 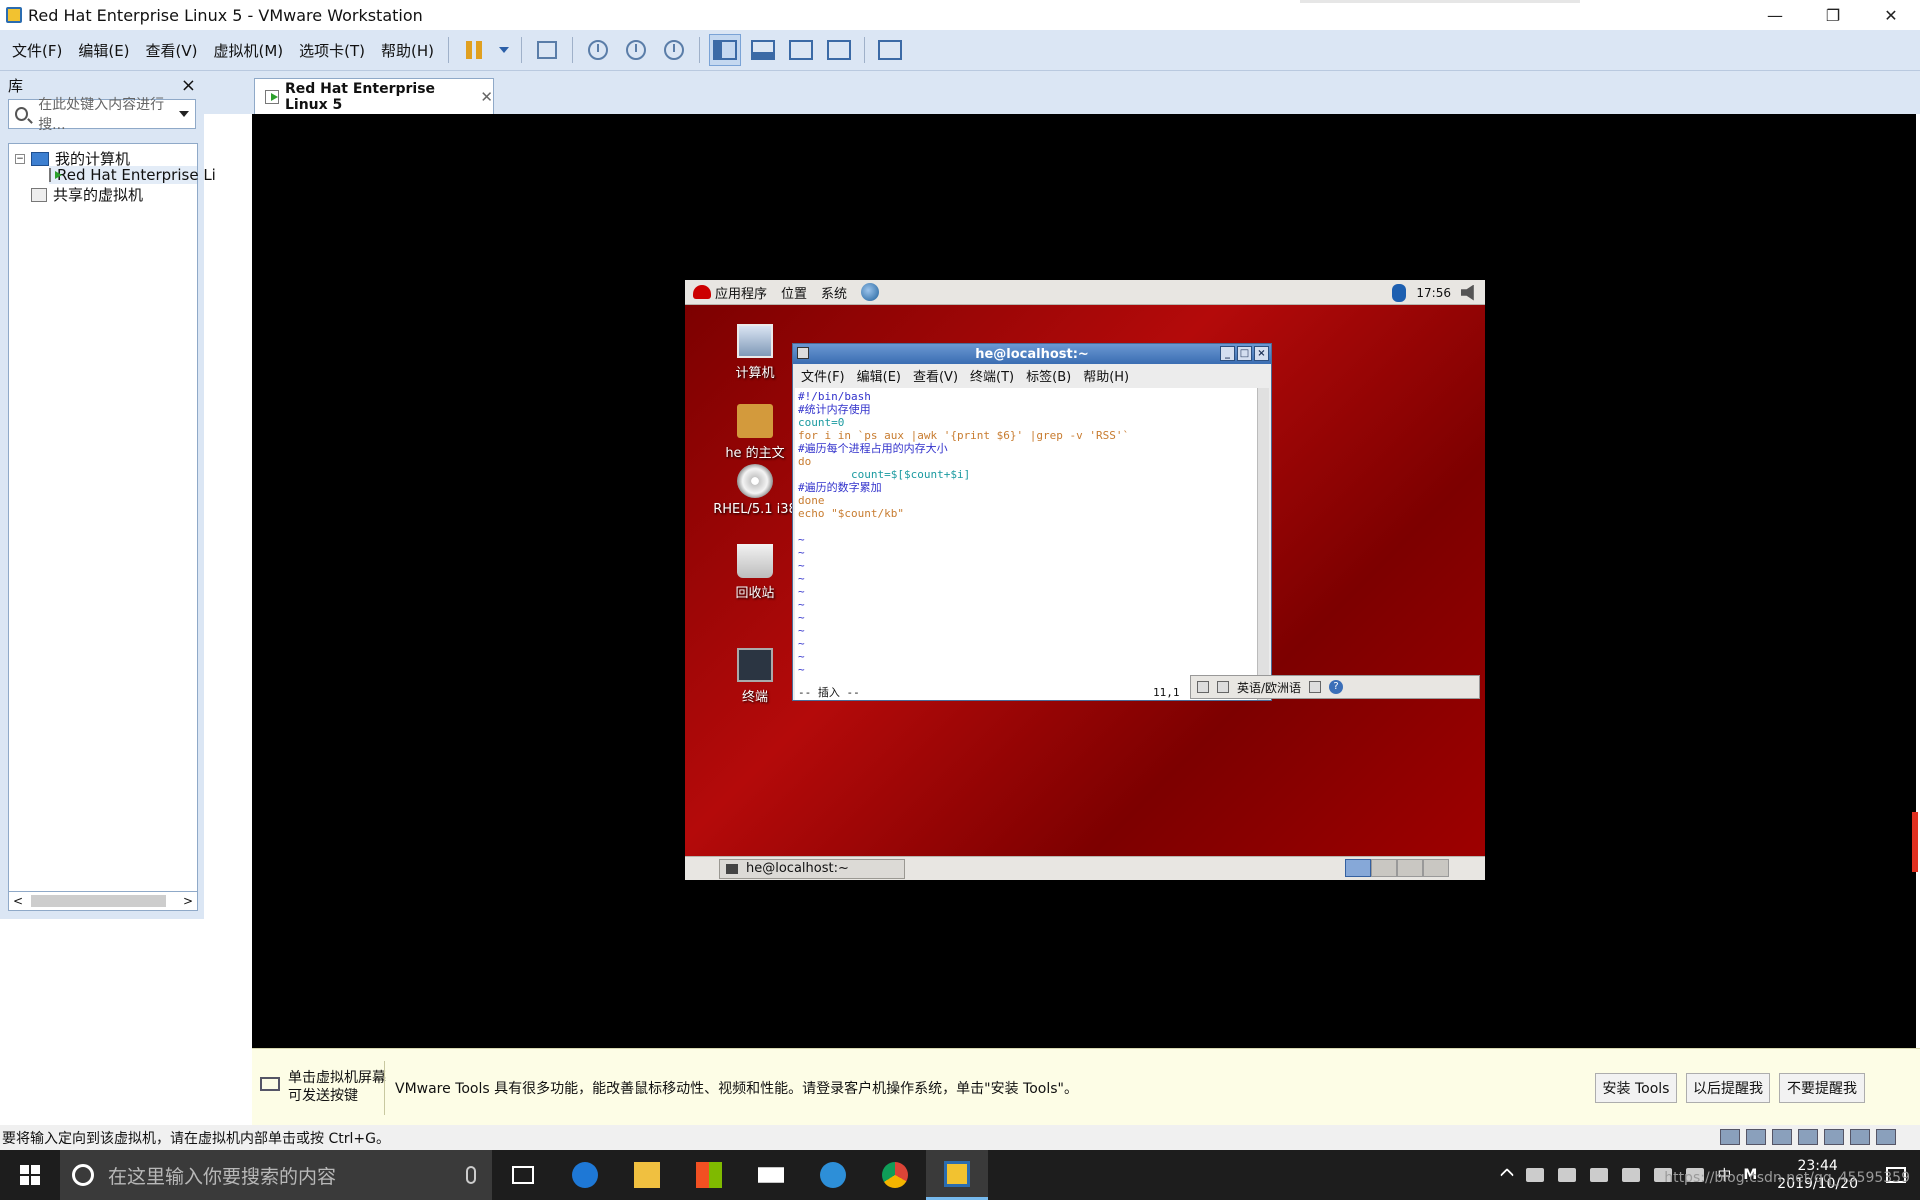 I want to click on taskbar-search-box: 在这里输入你要搜索的内容, so click(x=276, y=1175).